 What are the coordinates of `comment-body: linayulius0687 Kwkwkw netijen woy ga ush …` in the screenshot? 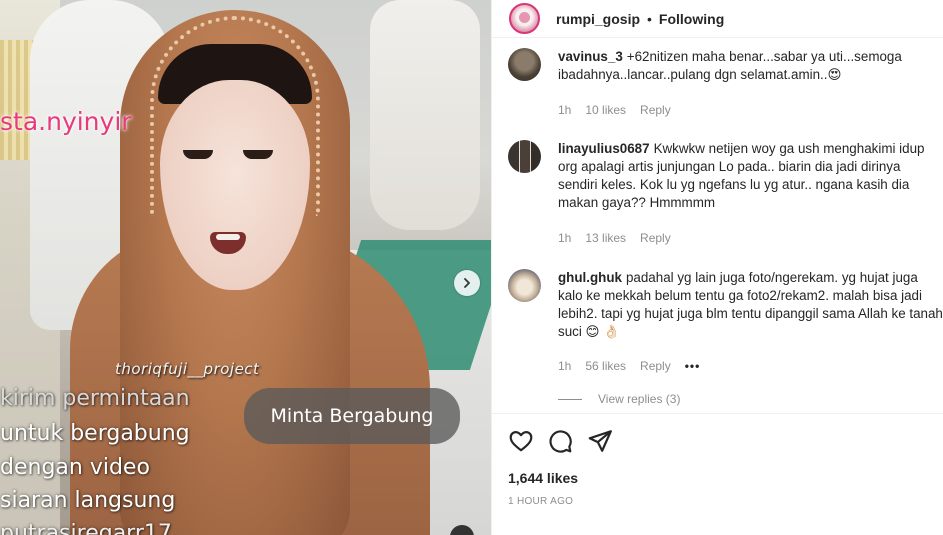 It's located at (750, 176).